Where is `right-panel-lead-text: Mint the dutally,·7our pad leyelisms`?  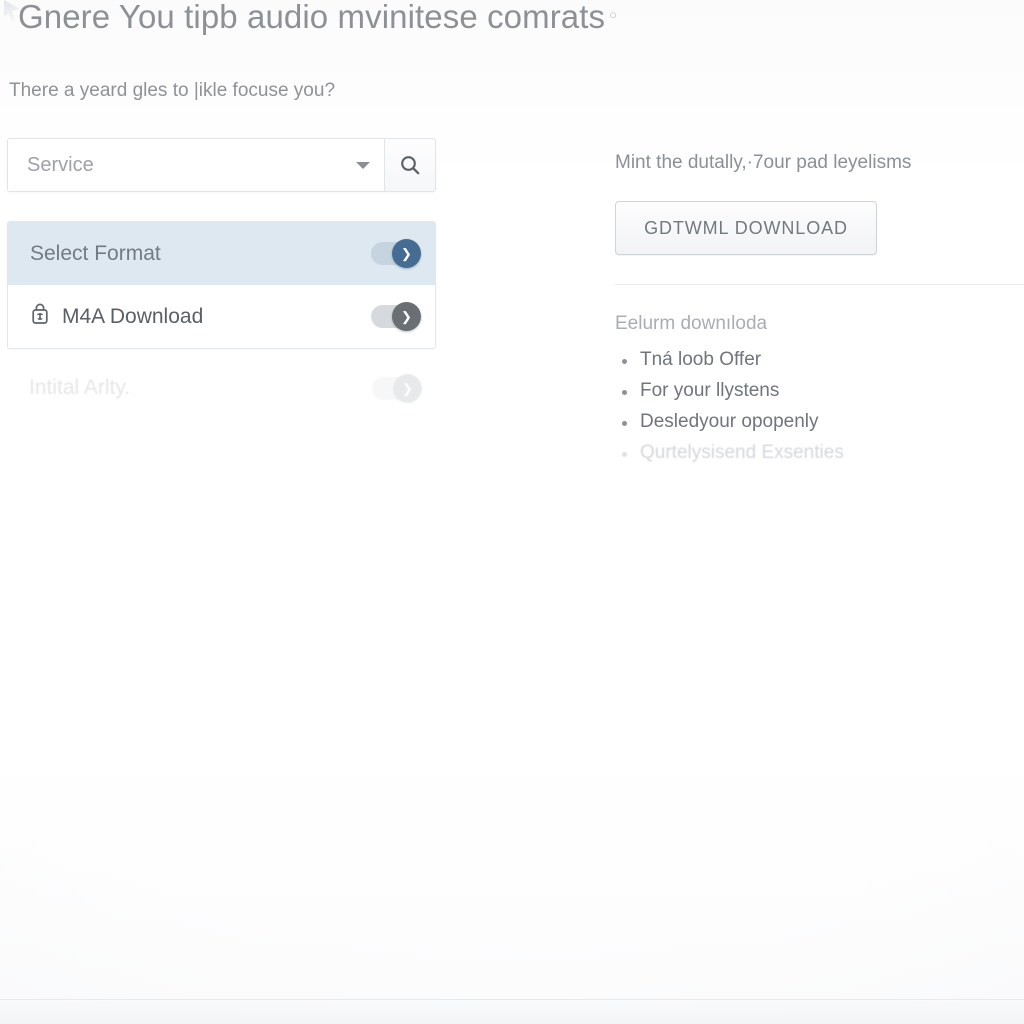
right-panel-lead-text: Mint the dutally,·7our pad leyelisms is located at coordinates (763, 162).